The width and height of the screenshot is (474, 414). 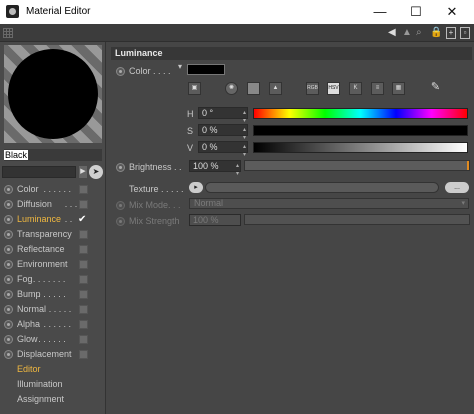 What do you see at coordinates (53, 324) in the screenshot?
I see `channel-row: Alpha . . . . . .` at bounding box center [53, 324].